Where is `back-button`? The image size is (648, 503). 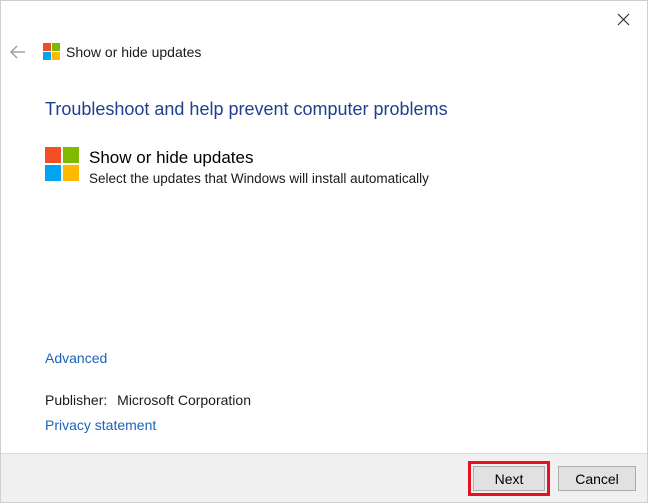
back-button is located at coordinates (18, 52).